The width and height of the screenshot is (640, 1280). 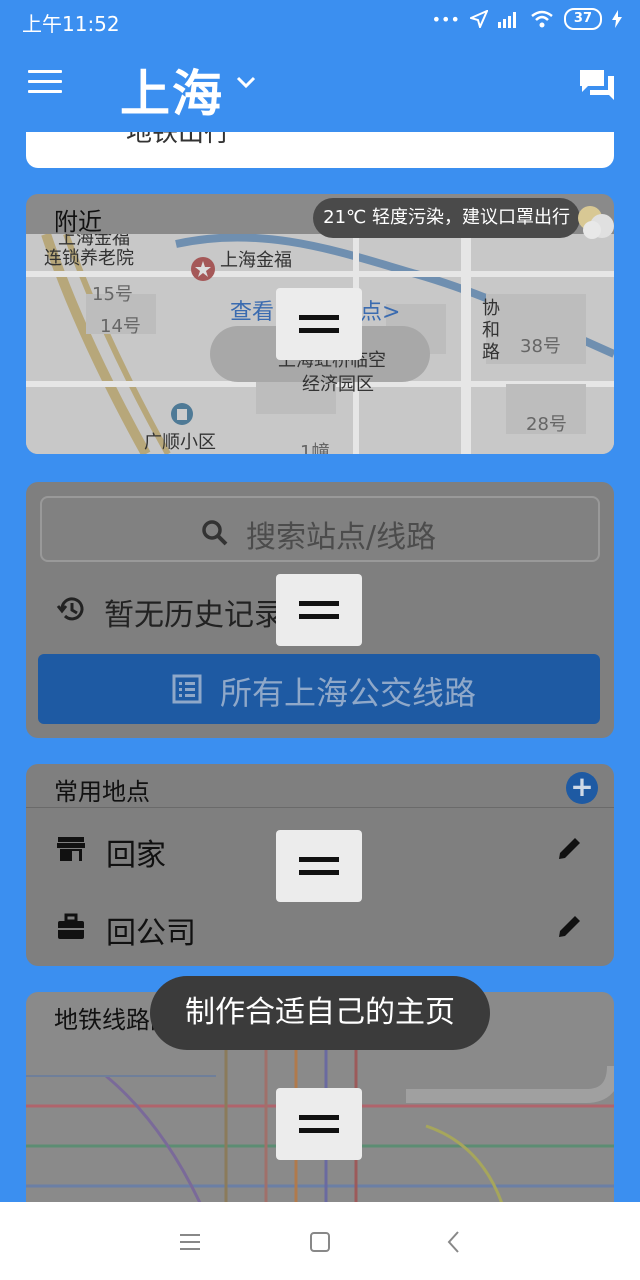 I want to click on top-card-text: 地铁出行, so click(x=178, y=140).